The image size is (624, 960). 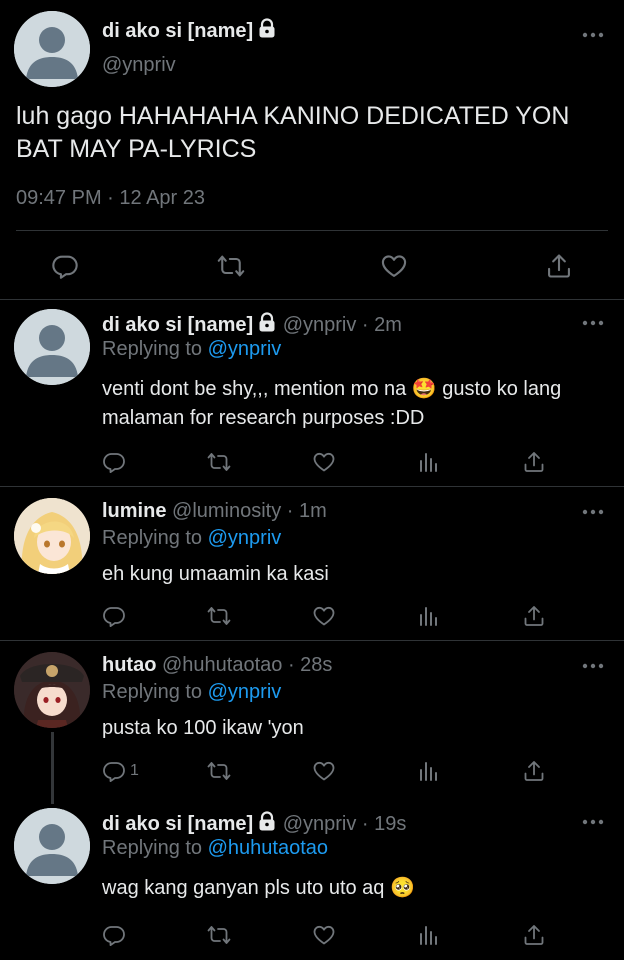 I want to click on lumine-avatar-image, so click(x=52, y=536).